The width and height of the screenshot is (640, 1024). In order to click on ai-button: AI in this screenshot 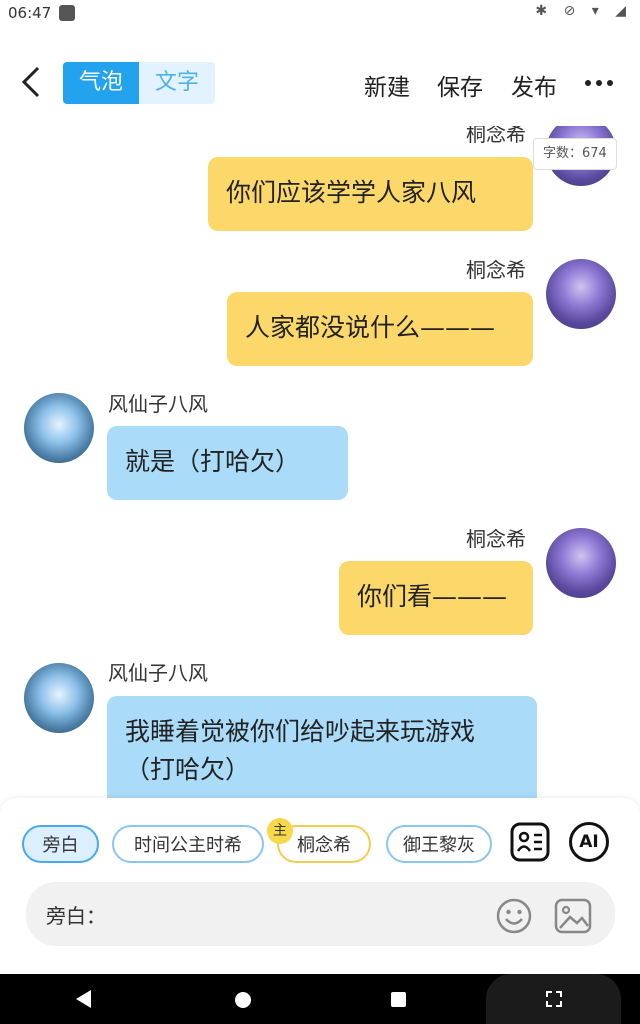, I will do `click(589, 842)`.